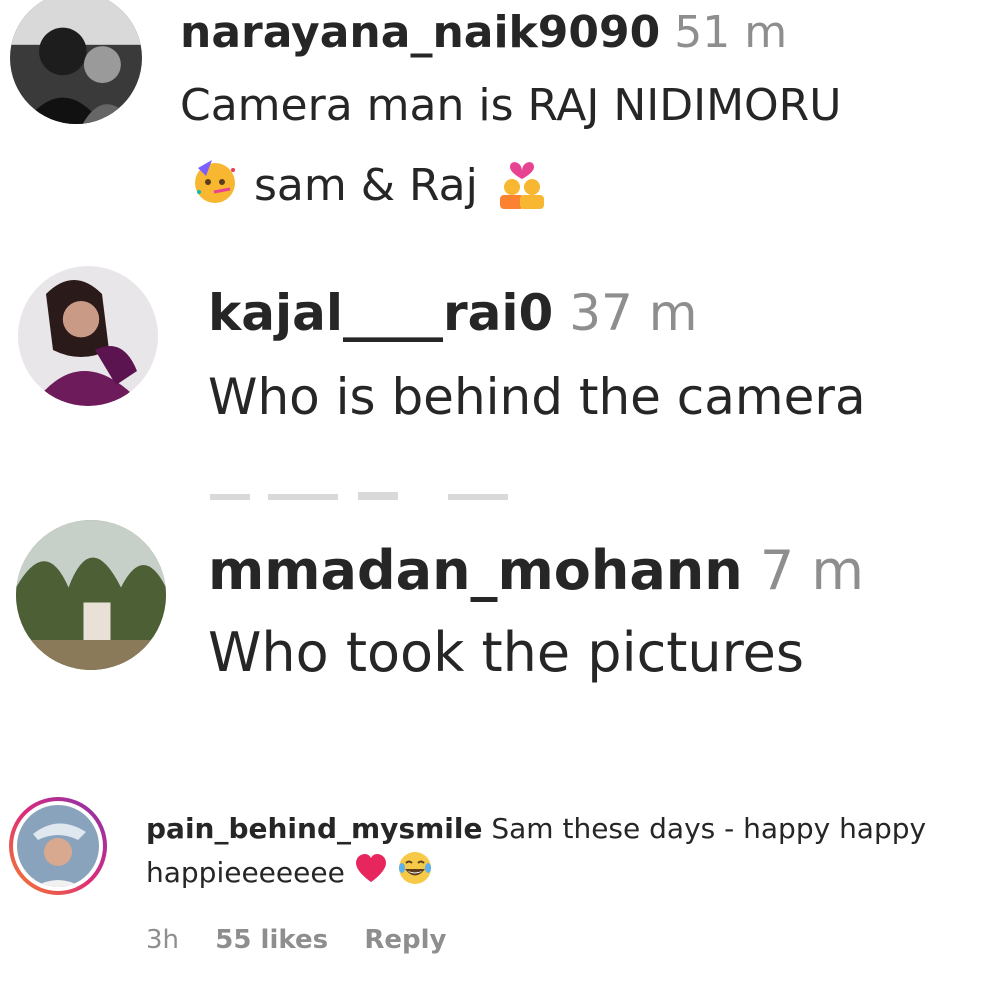 The height and width of the screenshot is (1000, 1000). I want to click on couple-with-heart-icon, so click(522, 188).